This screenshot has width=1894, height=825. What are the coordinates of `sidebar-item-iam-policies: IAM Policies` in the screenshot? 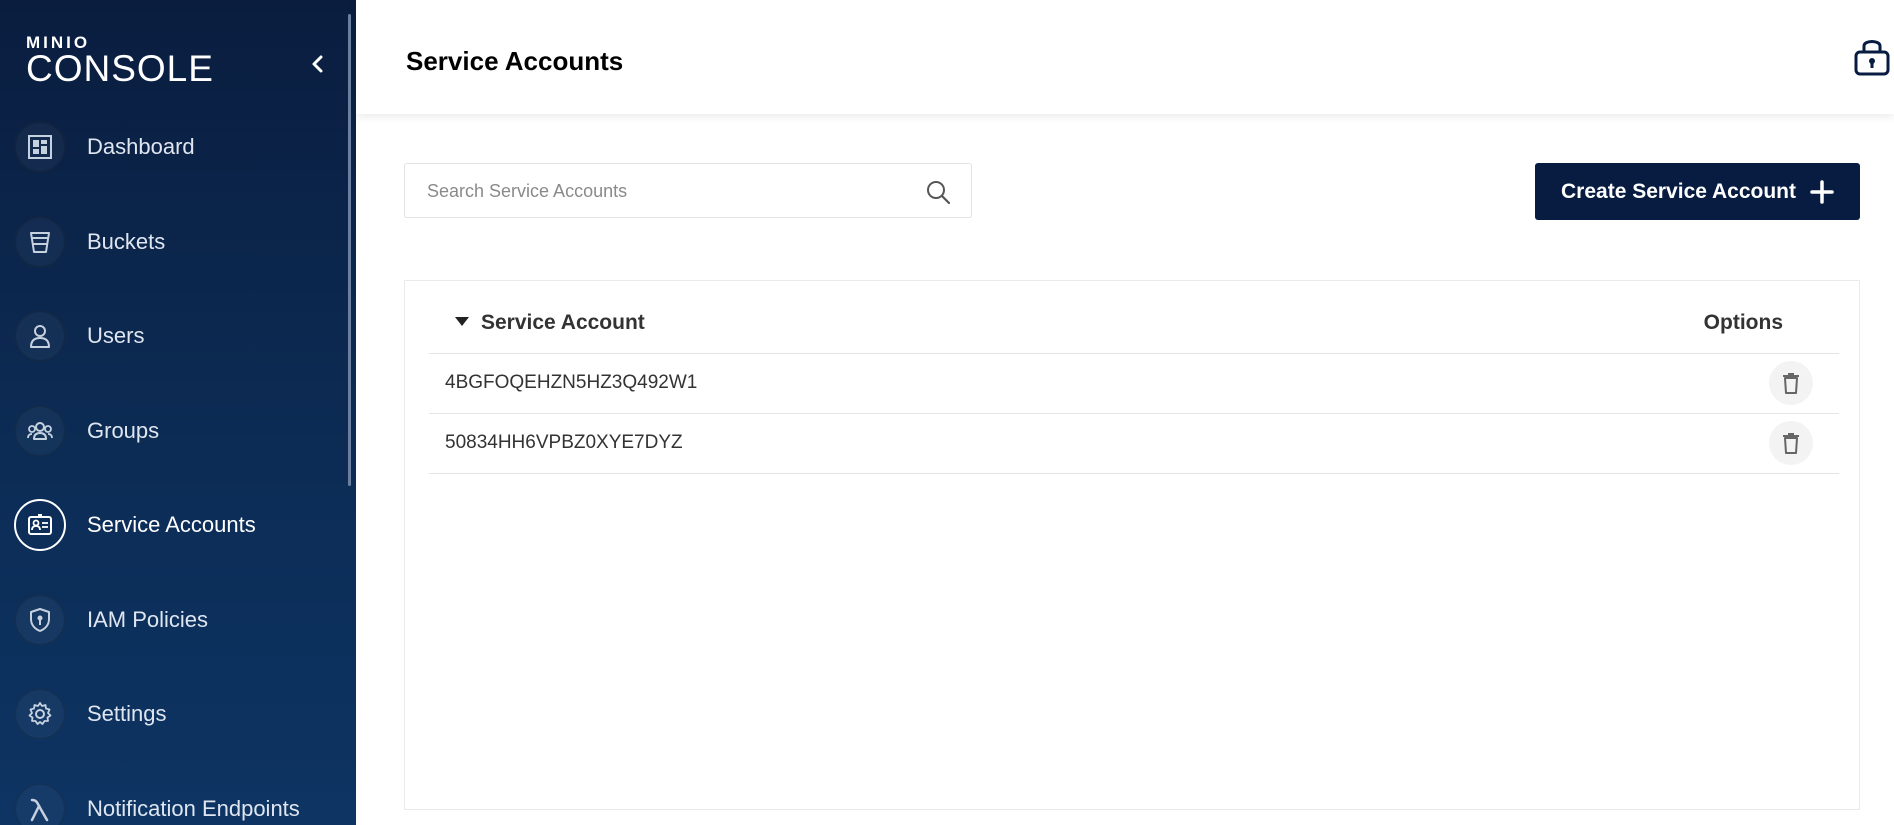 It's located at (179, 620).